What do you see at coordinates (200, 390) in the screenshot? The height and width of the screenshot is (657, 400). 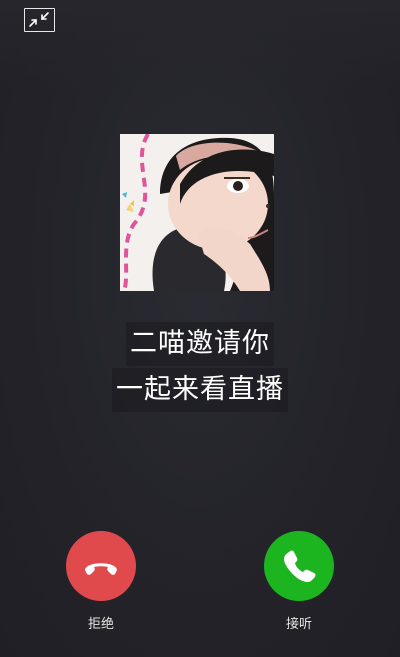 I see `call-message-line2: 一起来看直播` at bounding box center [200, 390].